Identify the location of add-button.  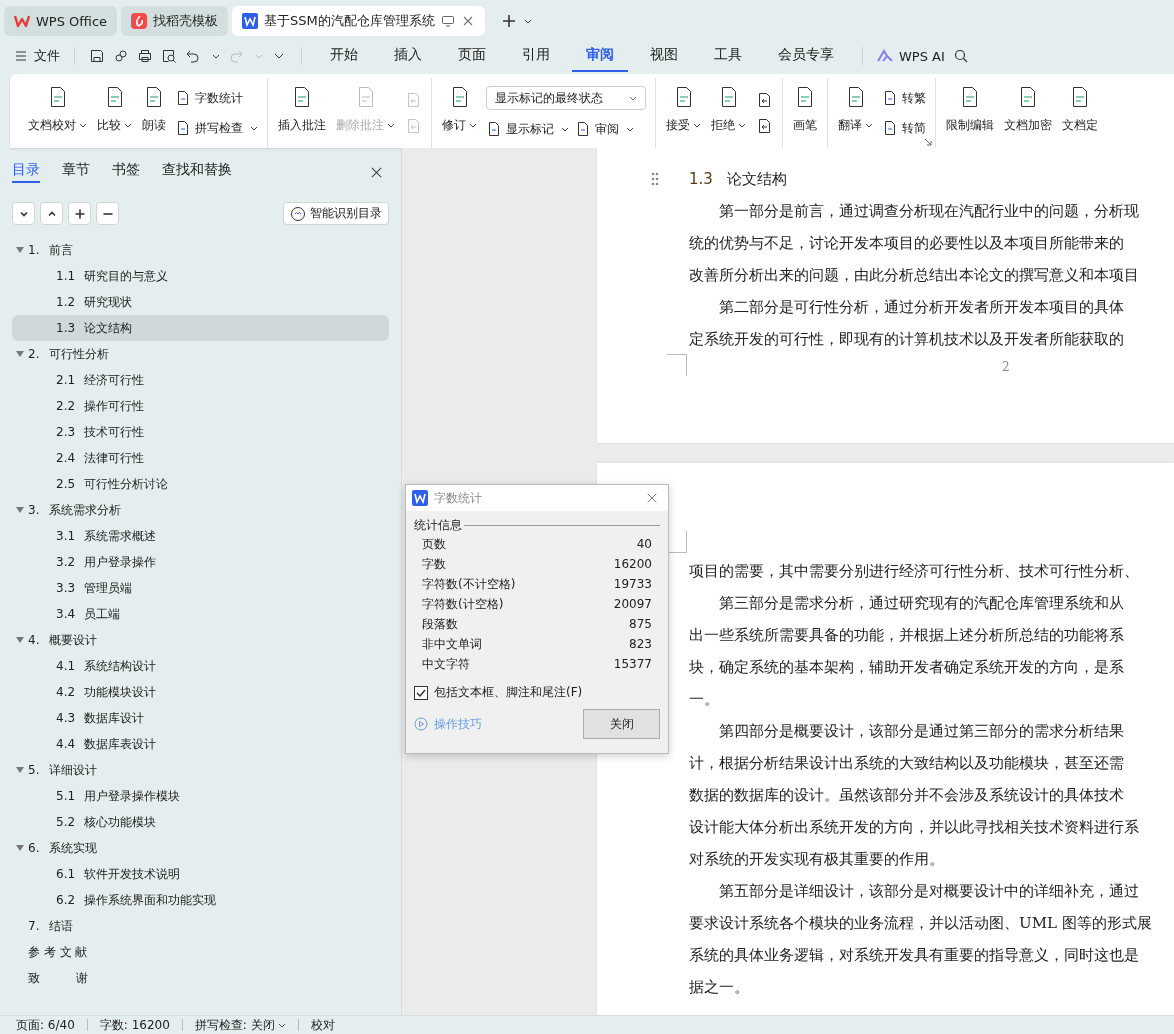
(79, 213).